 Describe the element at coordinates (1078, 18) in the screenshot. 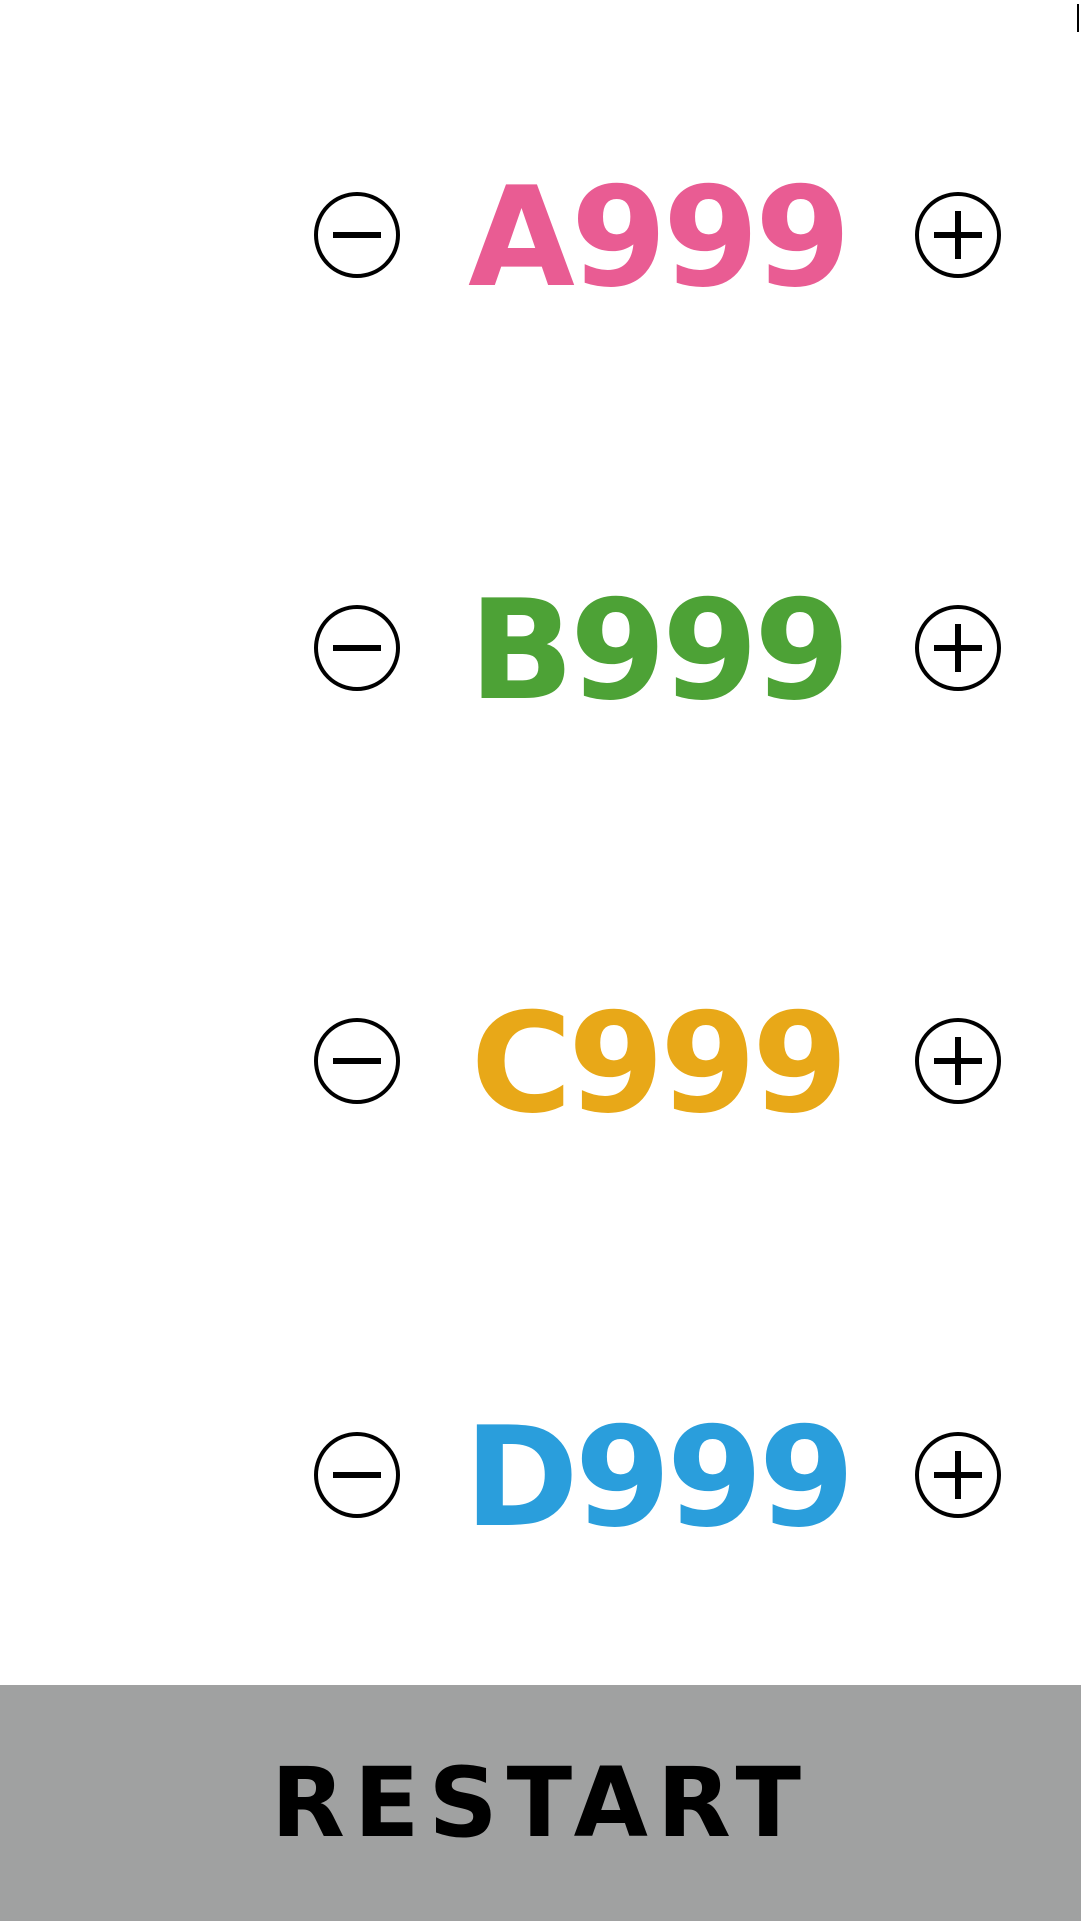

I see `edge-indicator` at that location.